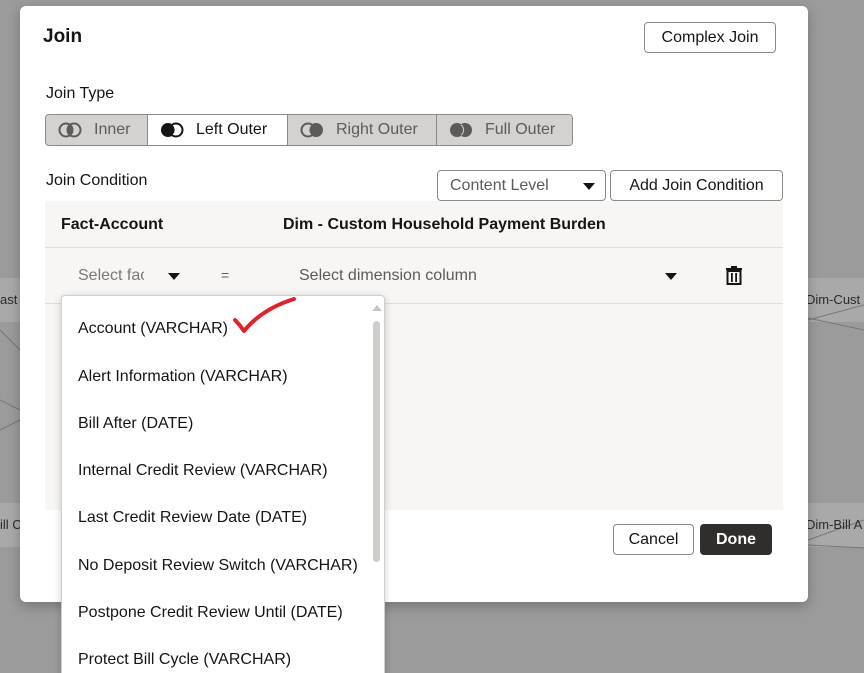 The image size is (864, 673). Describe the element at coordinates (377, 308) in the screenshot. I see `scroll-up-arrow-icon` at that location.